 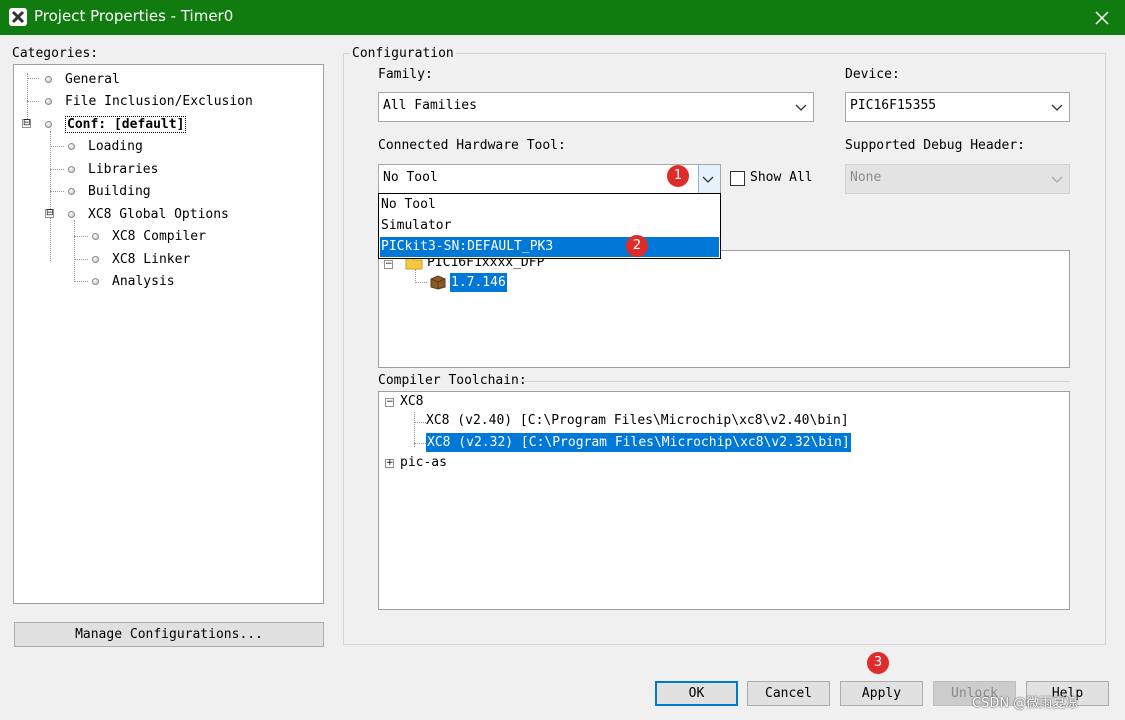 I want to click on hardware-tool-value: No Tool, so click(x=410, y=177).